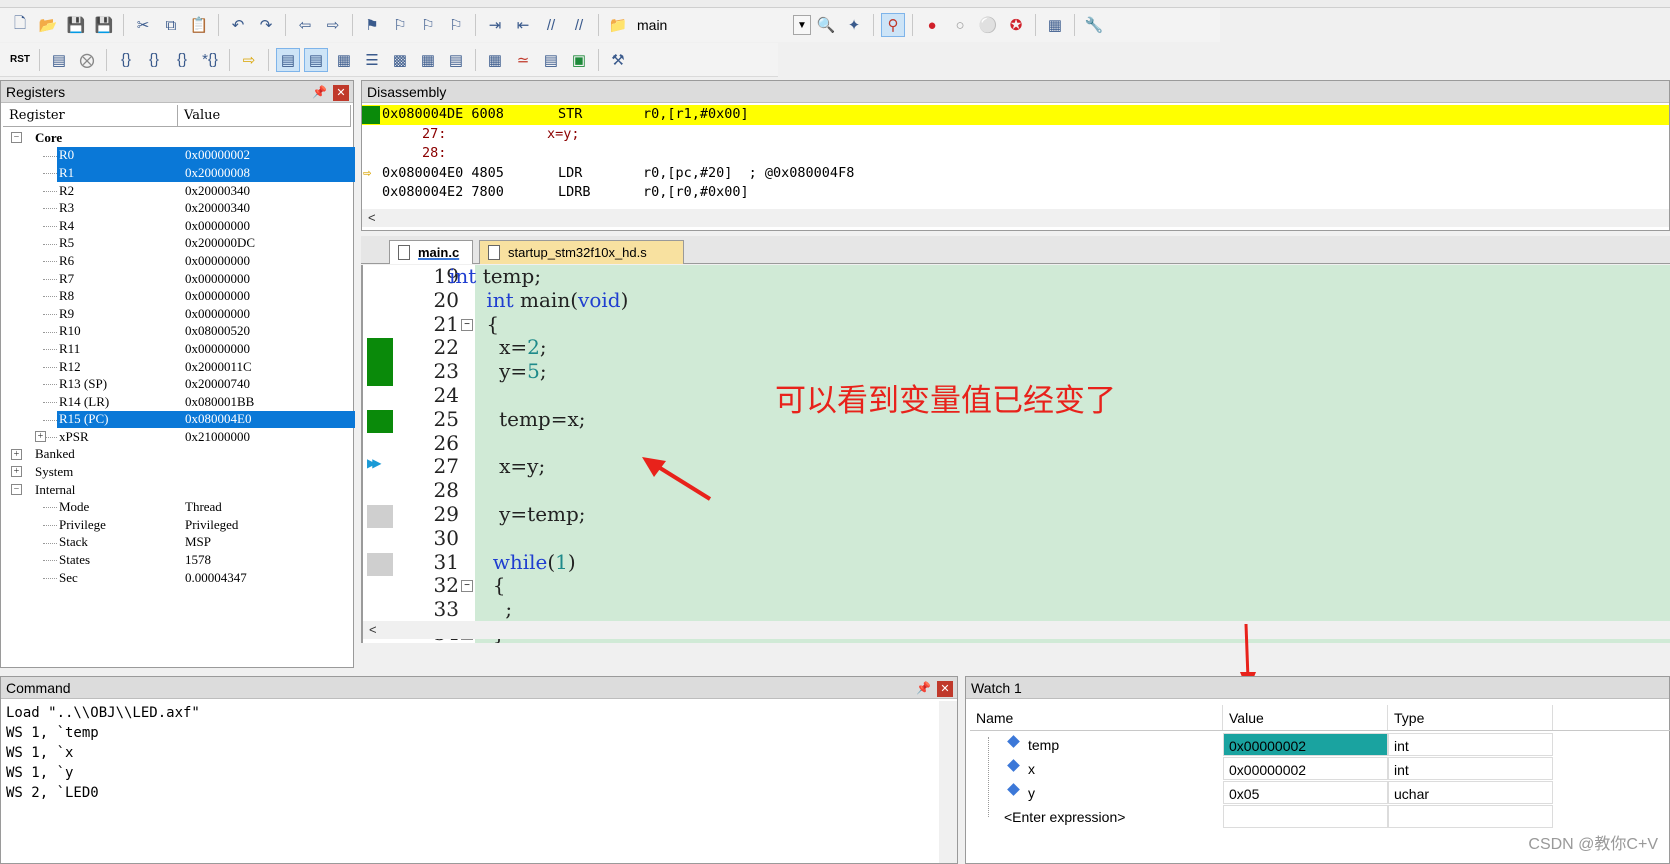  Describe the element at coordinates (177, 578) in the screenshot. I see `internal-row: Sec 0.00004347` at that location.